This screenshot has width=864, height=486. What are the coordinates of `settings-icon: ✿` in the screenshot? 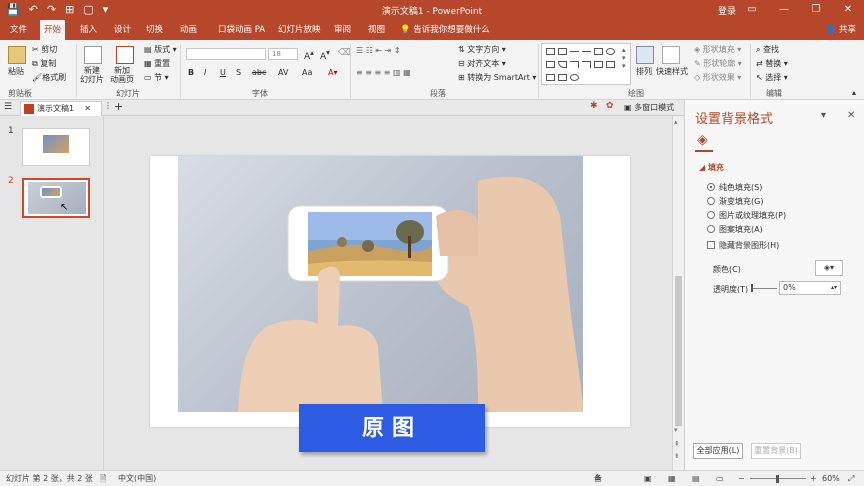 It's located at (610, 106).